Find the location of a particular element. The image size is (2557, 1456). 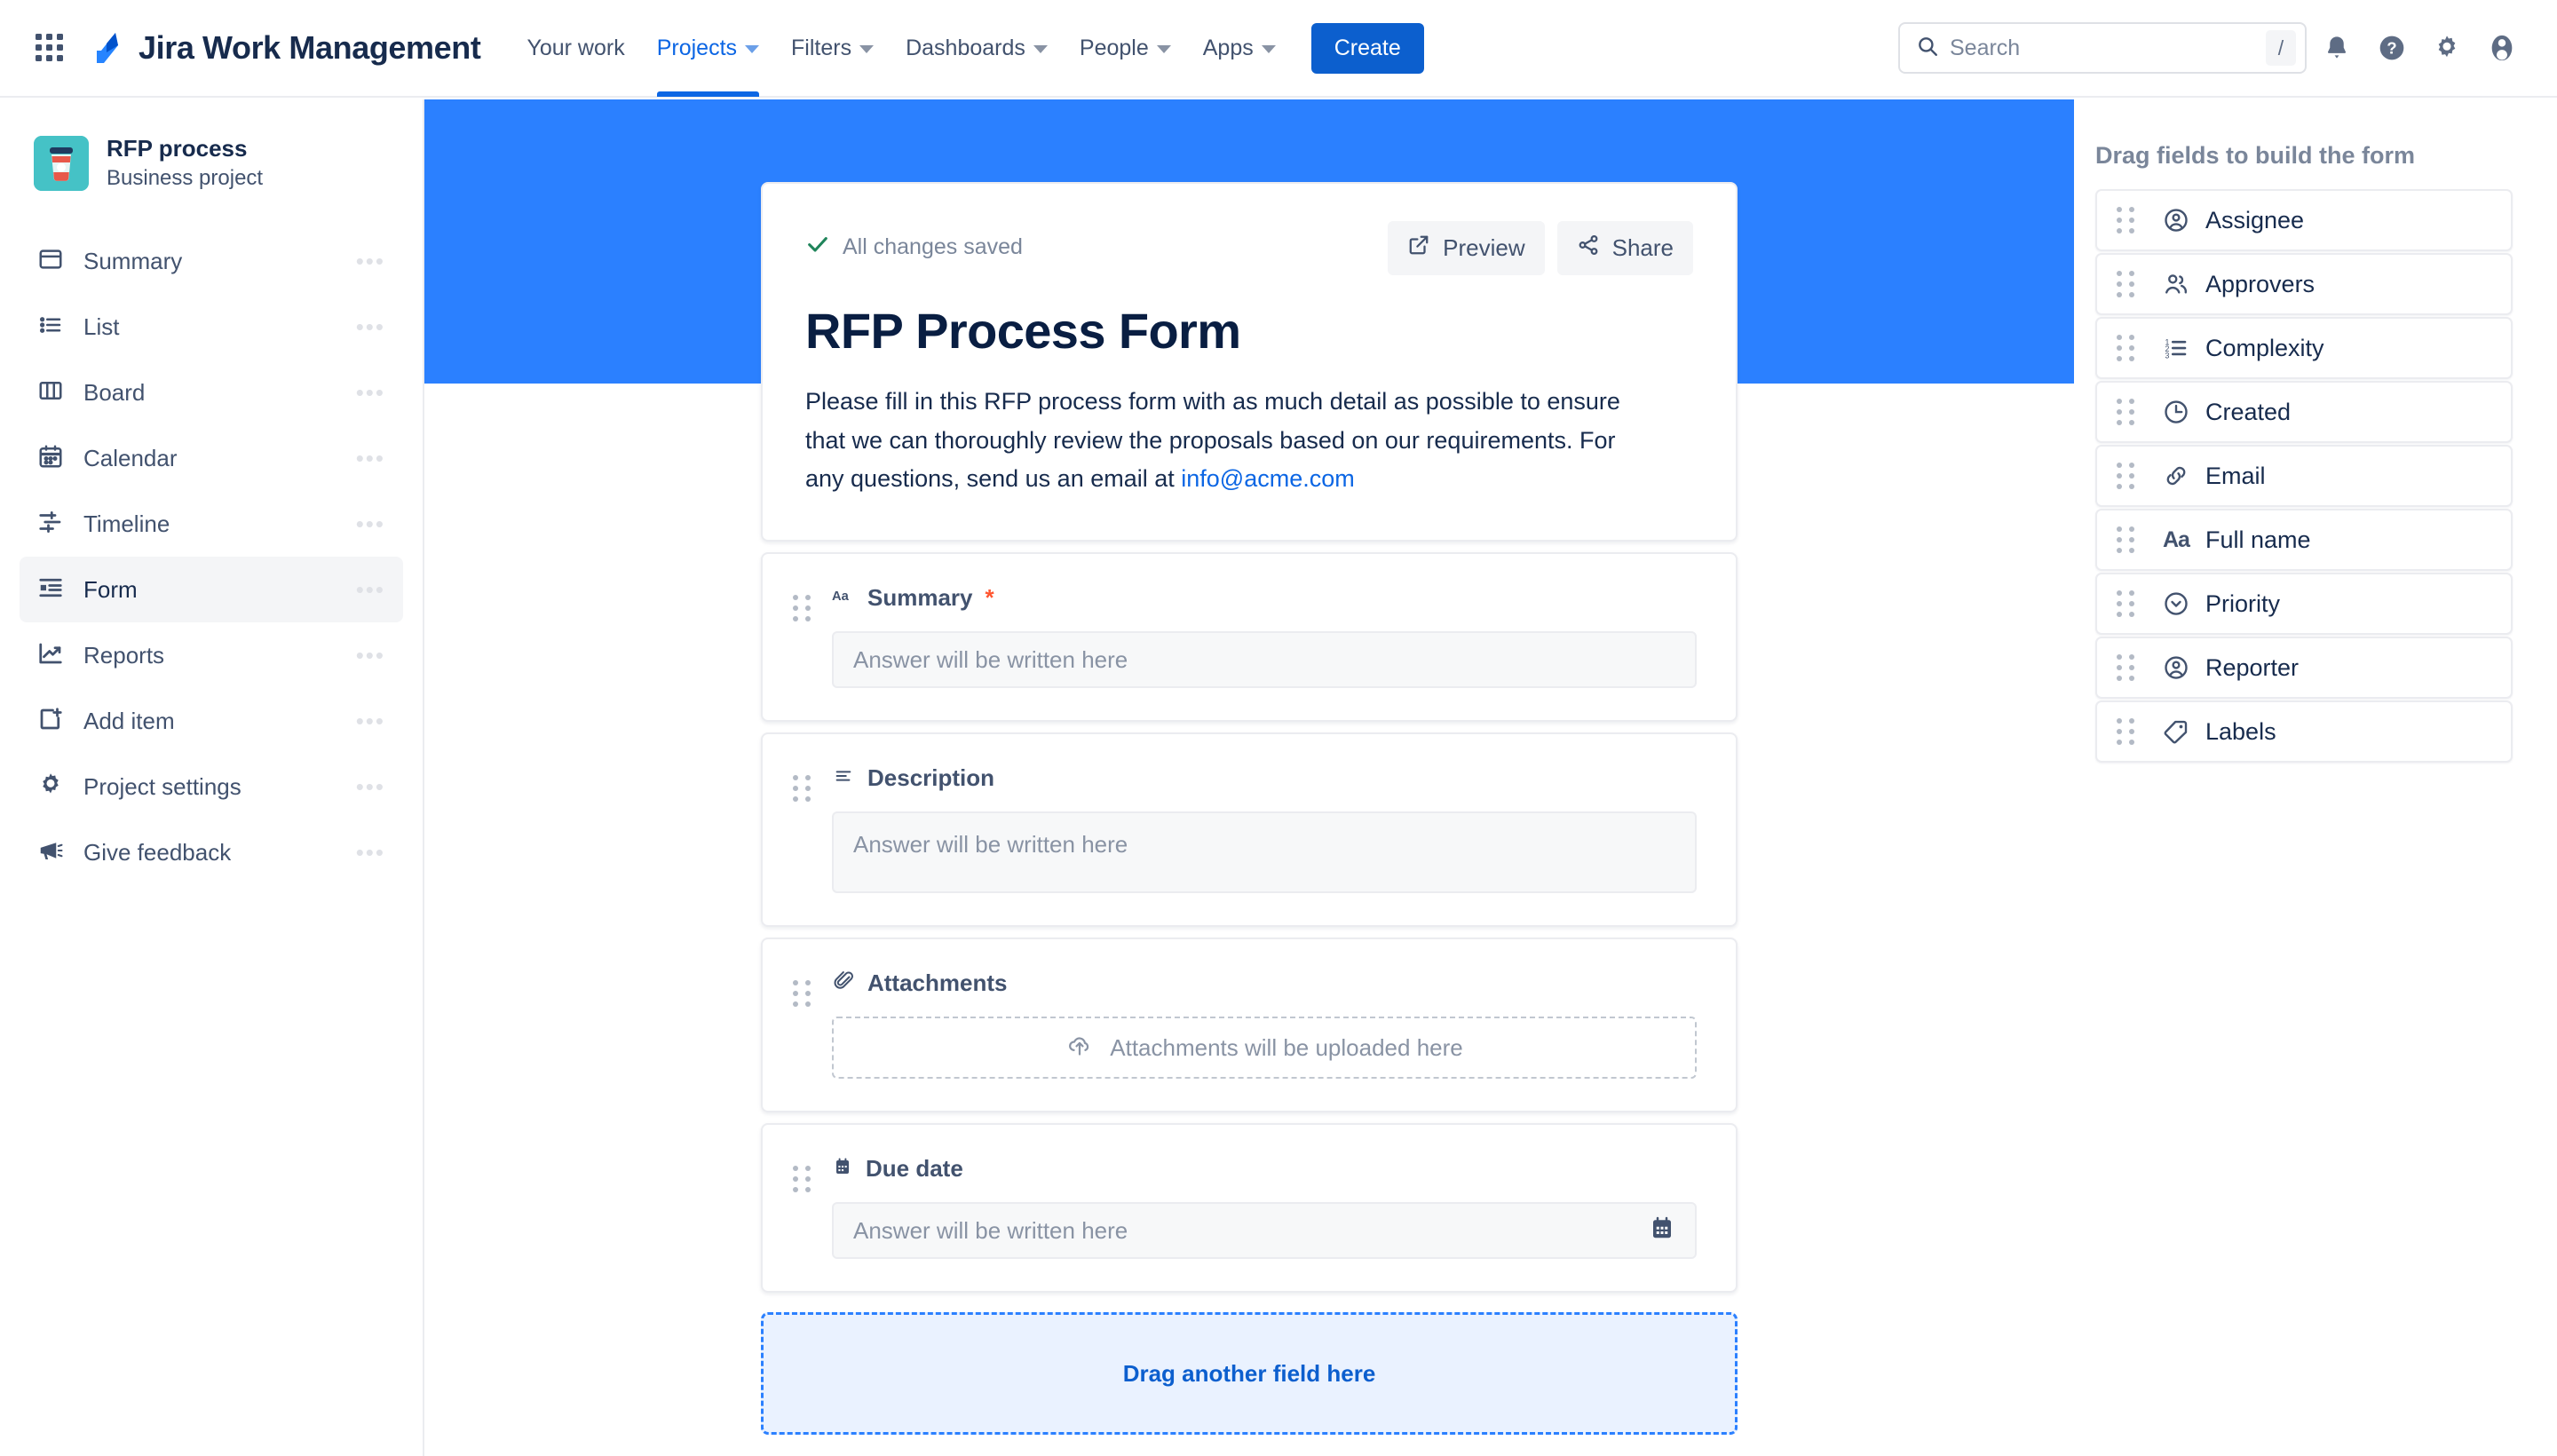

form-field-due-date: Due date Answer will be written here is located at coordinates (1249, 1208).